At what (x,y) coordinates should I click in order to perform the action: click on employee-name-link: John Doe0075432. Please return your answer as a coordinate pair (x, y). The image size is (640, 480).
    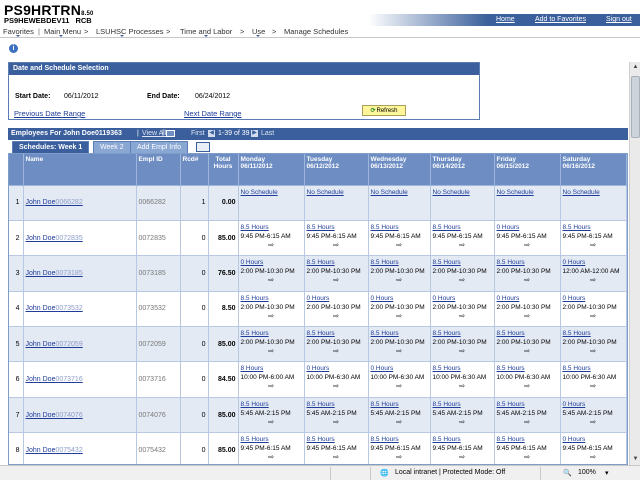
    Looking at the image, I should click on (54, 450).